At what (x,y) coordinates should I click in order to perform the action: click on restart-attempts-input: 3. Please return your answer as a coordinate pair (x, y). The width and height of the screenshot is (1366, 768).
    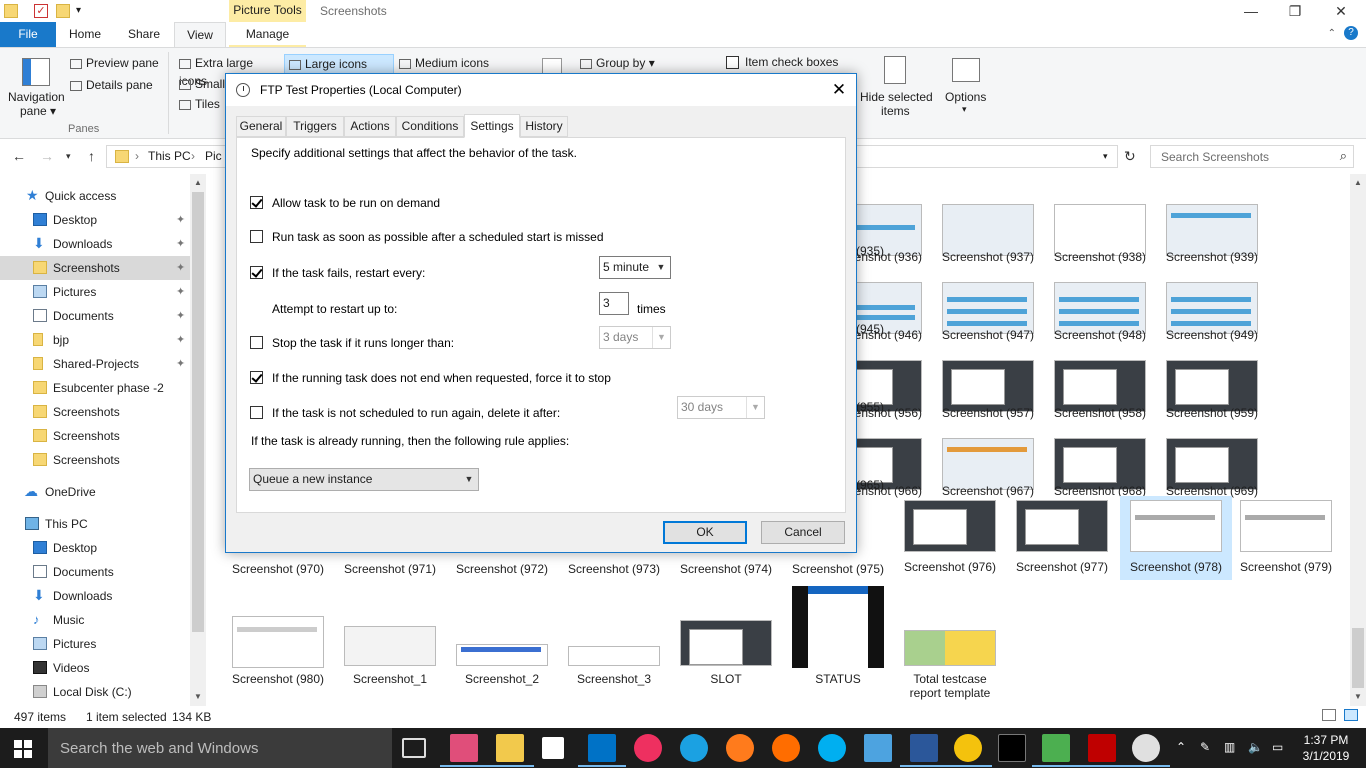
    Looking at the image, I should click on (614, 303).